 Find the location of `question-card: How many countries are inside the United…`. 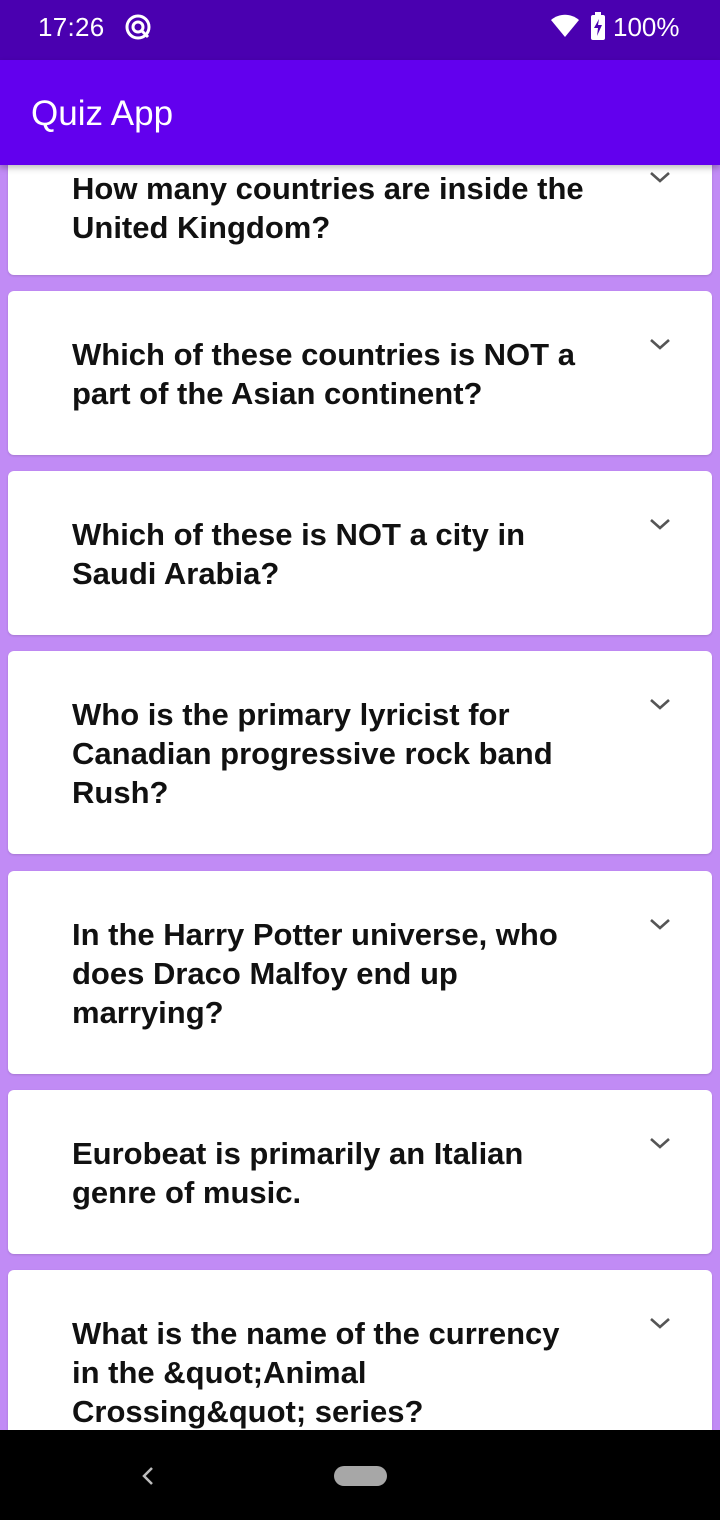

question-card: How many countries are inside the United… is located at coordinates (360, 220).